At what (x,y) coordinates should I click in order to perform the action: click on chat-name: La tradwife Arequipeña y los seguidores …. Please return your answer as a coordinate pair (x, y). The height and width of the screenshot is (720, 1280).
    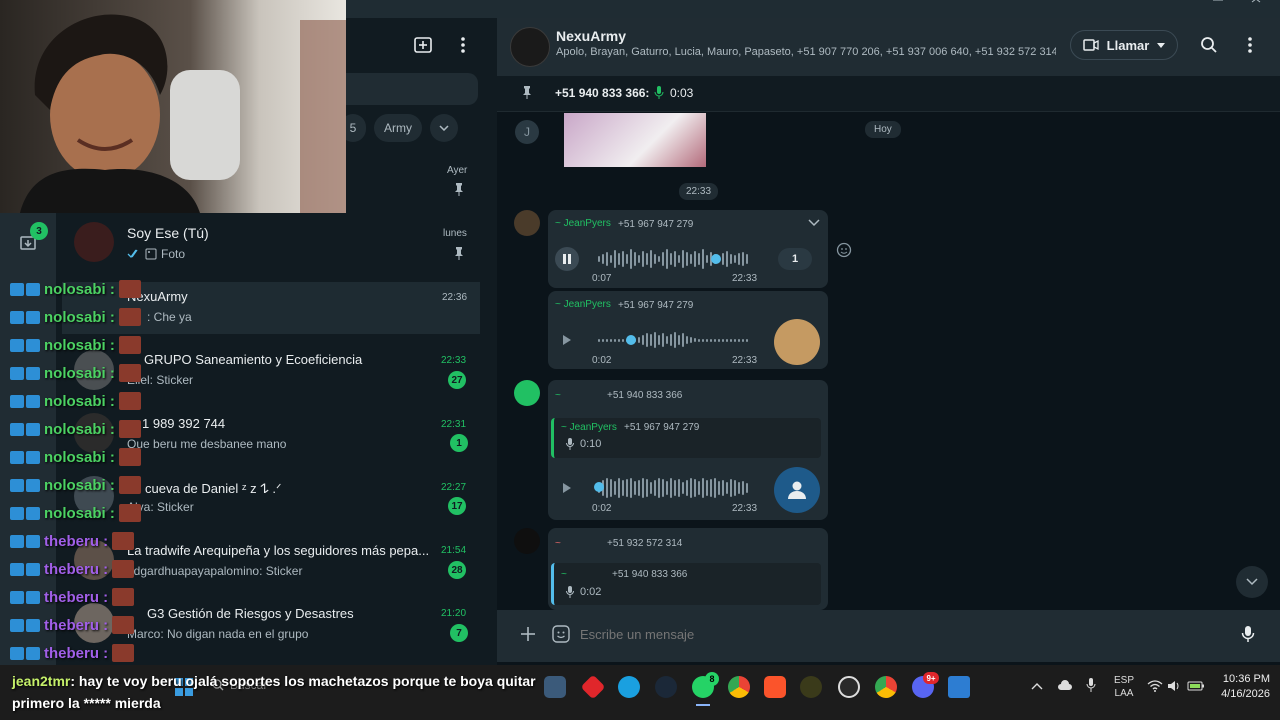
    Looking at the image, I should click on (281, 550).